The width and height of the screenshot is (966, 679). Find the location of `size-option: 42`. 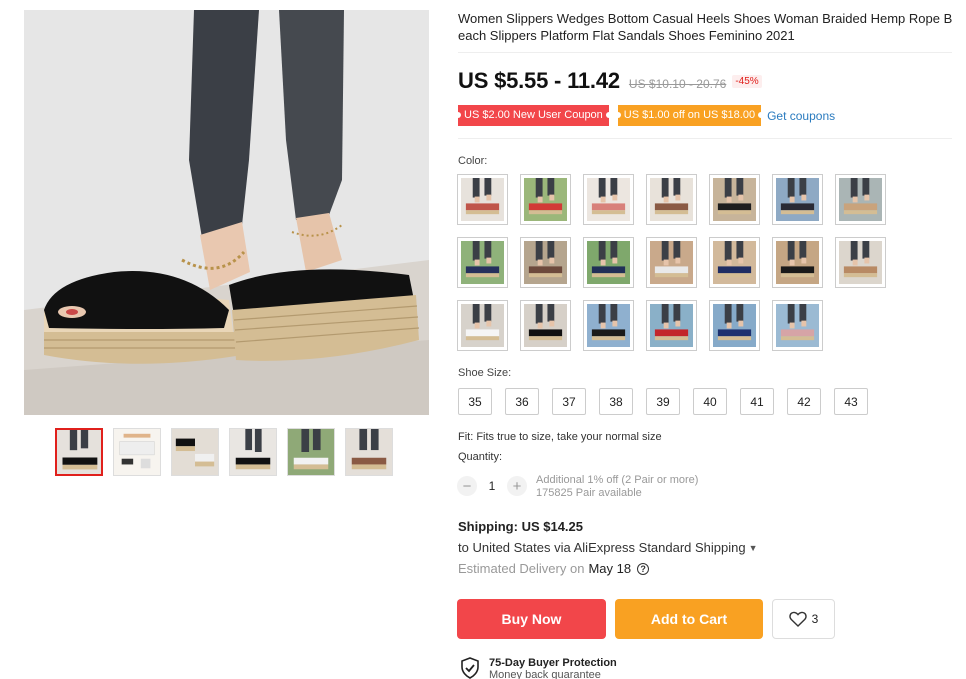

size-option: 42 is located at coordinates (804, 401).